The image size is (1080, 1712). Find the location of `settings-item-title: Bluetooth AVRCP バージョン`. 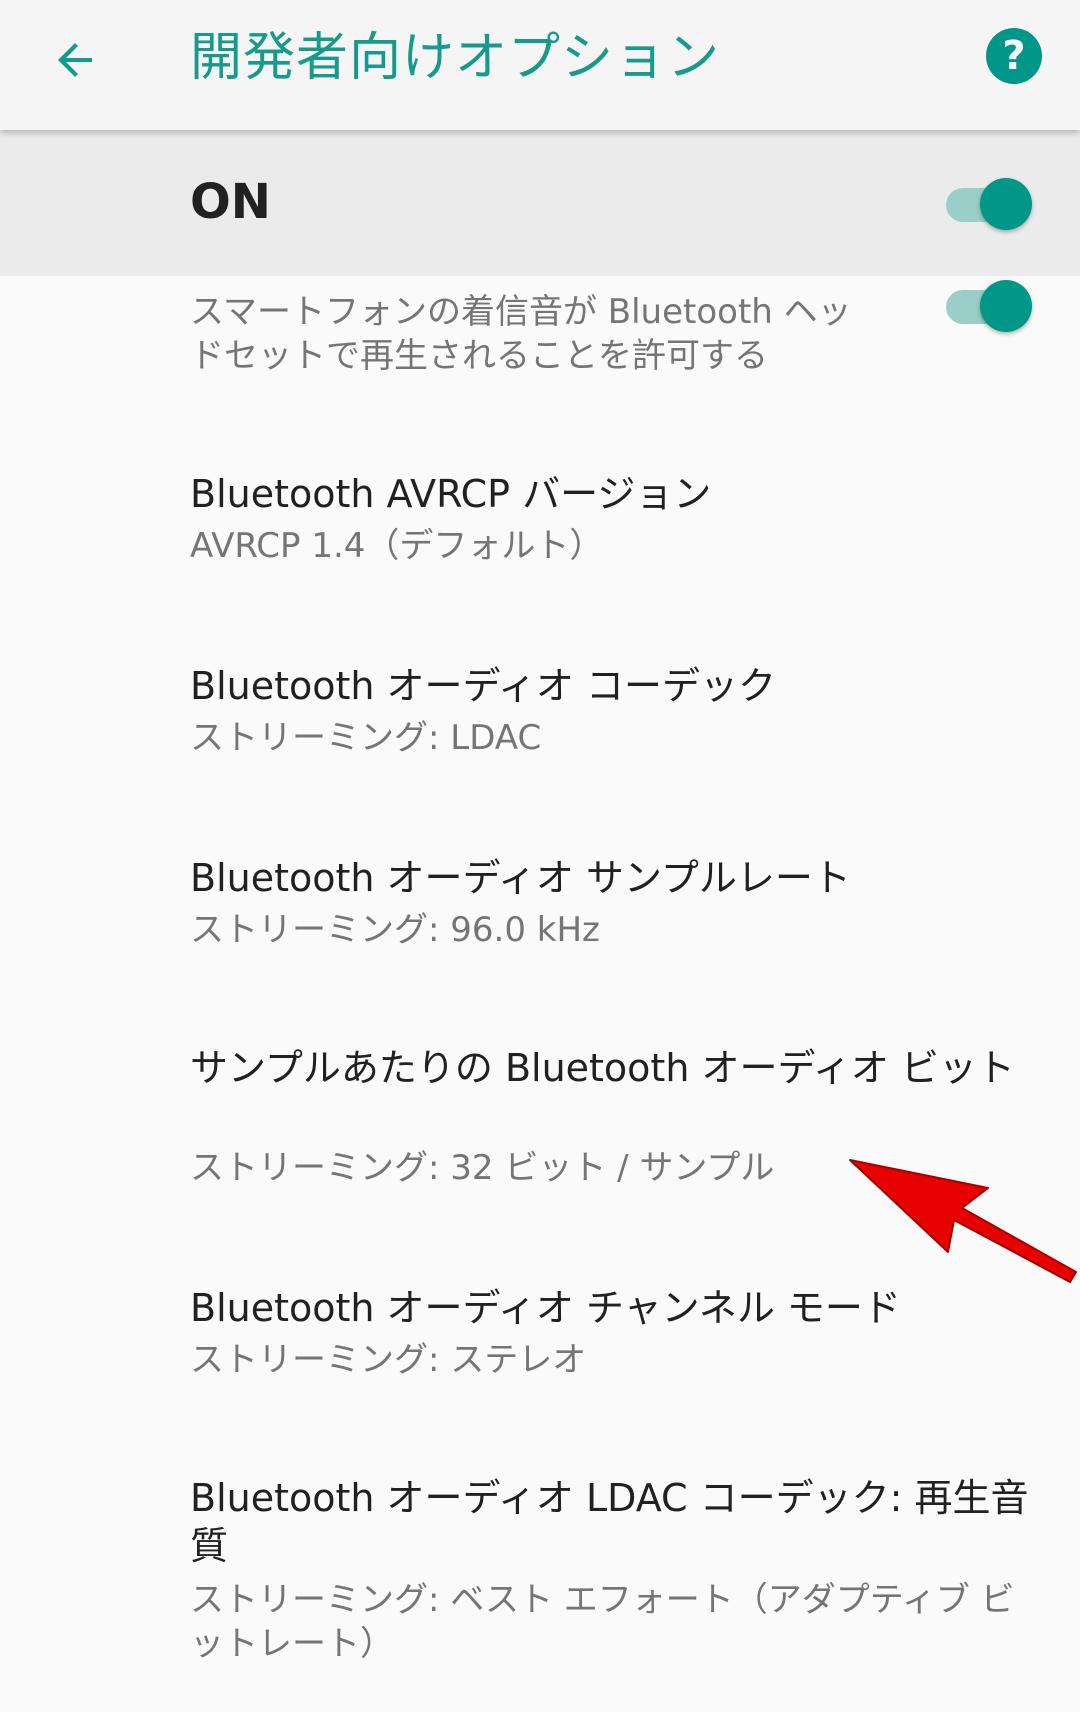

settings-item-title: Bluetooth AVRCP バージョン is located at coordinates (451, 494).